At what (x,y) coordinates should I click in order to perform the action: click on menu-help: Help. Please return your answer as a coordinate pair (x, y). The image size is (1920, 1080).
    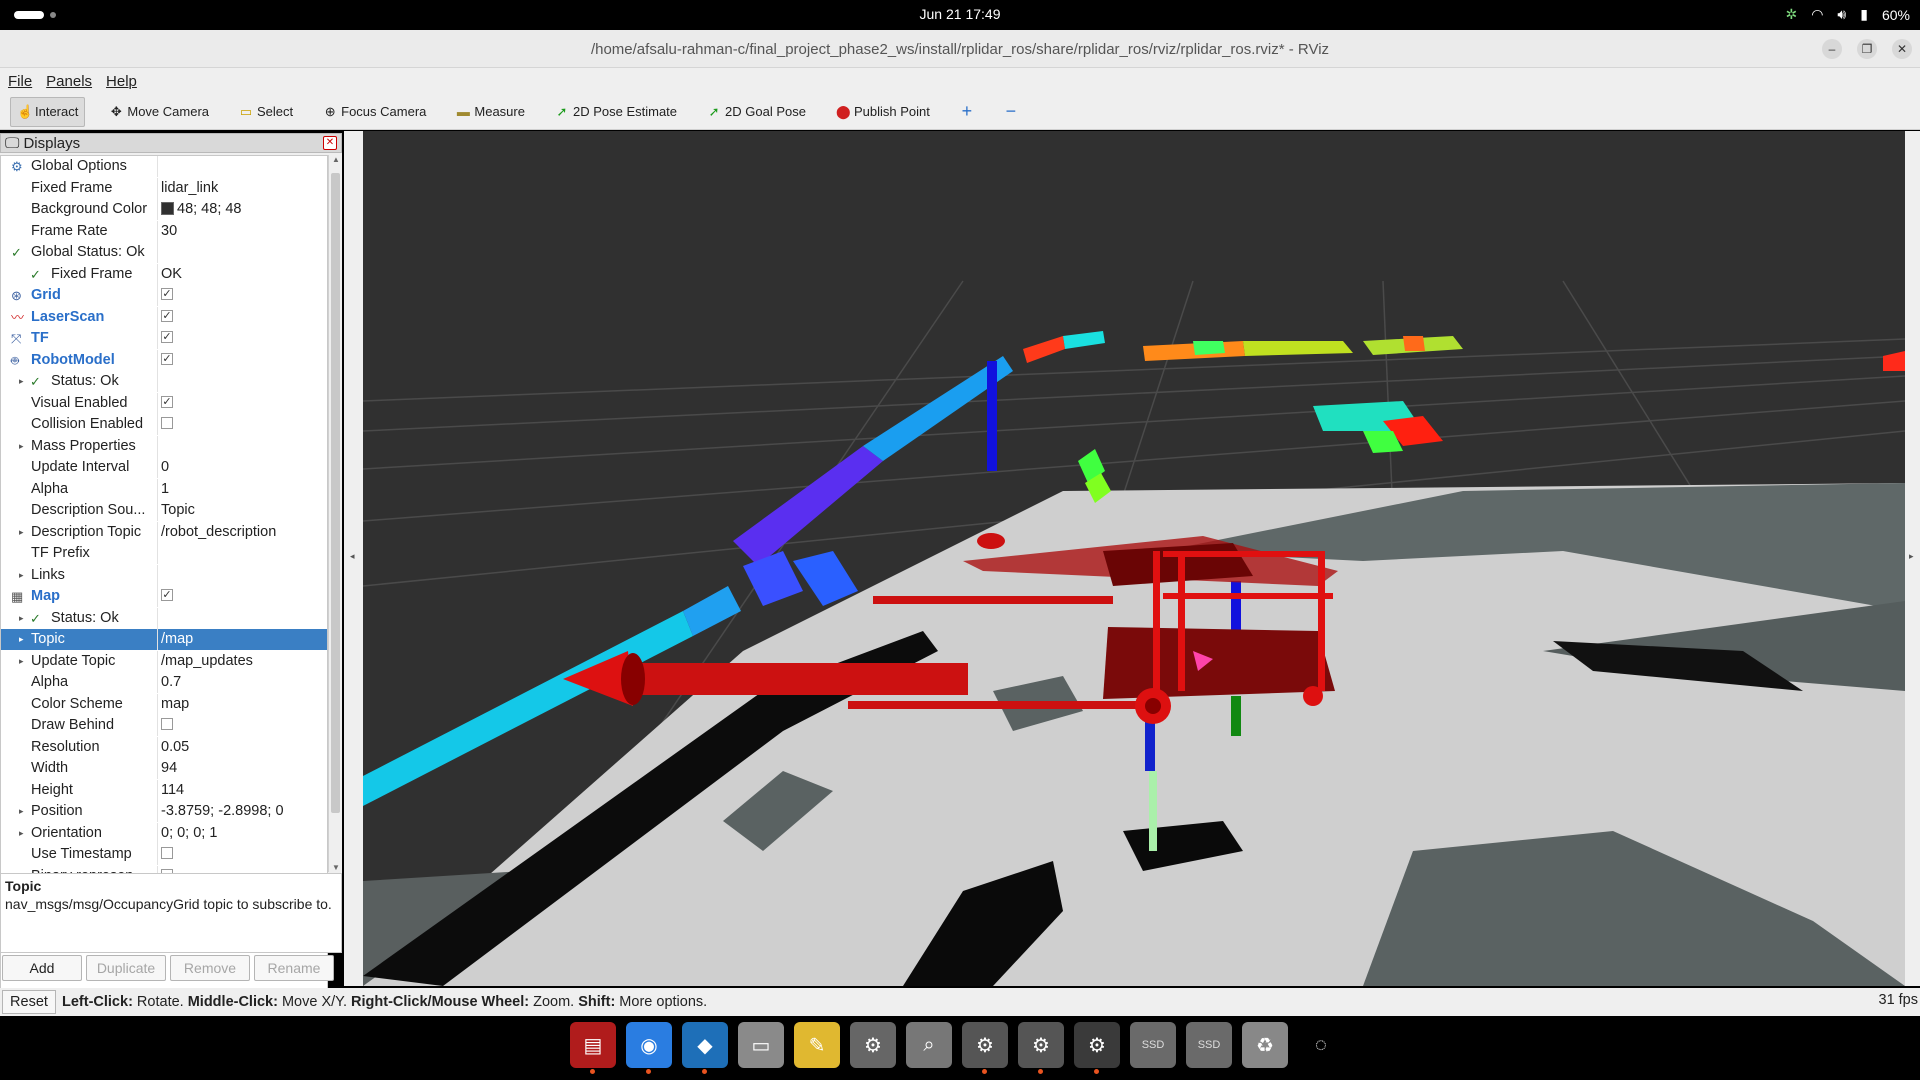
    Looking at the image, I should click on (121, 81).